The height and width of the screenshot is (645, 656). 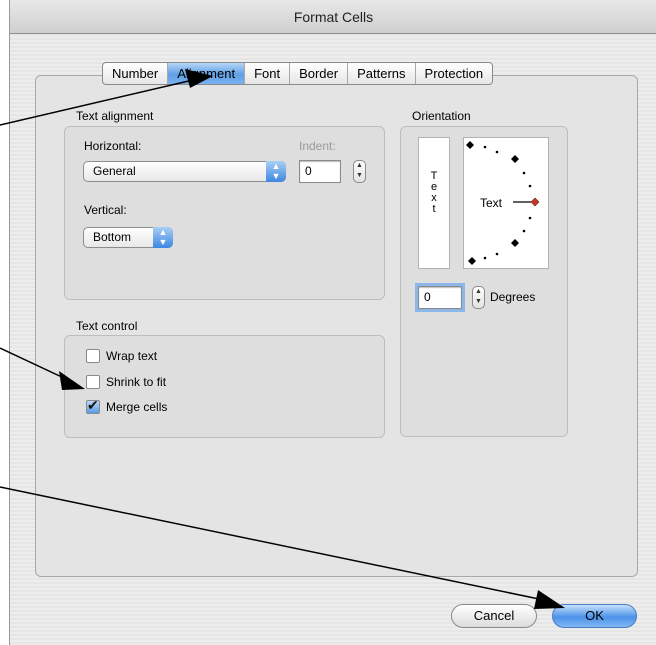 I want to click on shrink-to-fit-label: Shrink to fit, so click(x=136, y=382).